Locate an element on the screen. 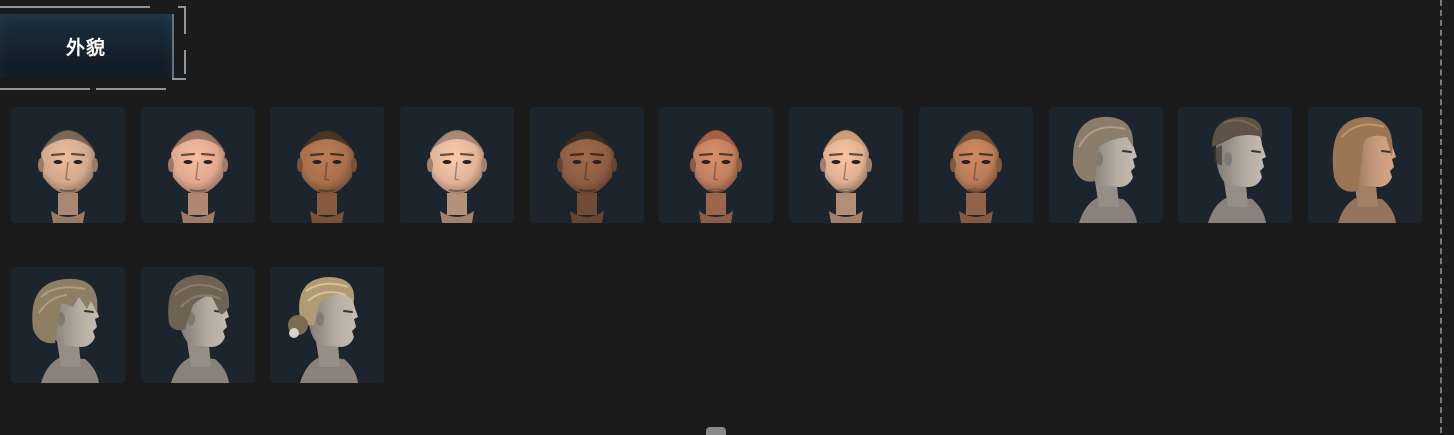 The image size is (1454, 435). appearance-tab: 外貌 is located at coordinates (95, 47).